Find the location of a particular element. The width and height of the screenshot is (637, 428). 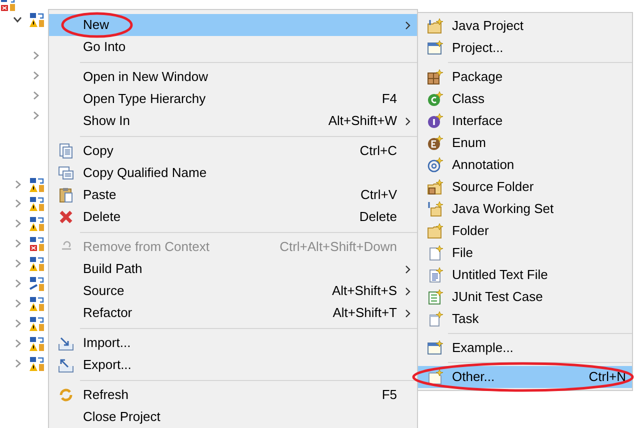

menu-item-label: Refactor is located at coordinates (107, 313).